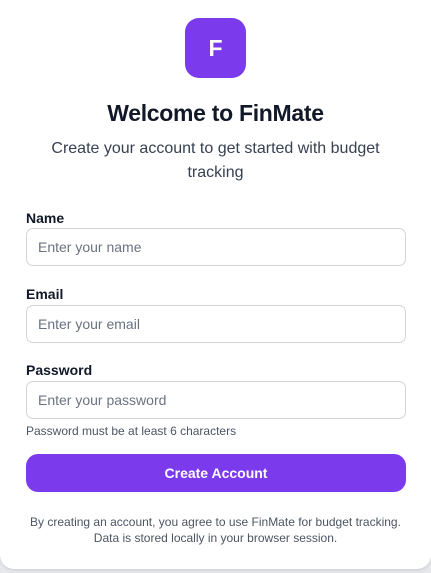 This screenshot has width=431, height=573. I want to click on app-logo: F, so click(215, 48).